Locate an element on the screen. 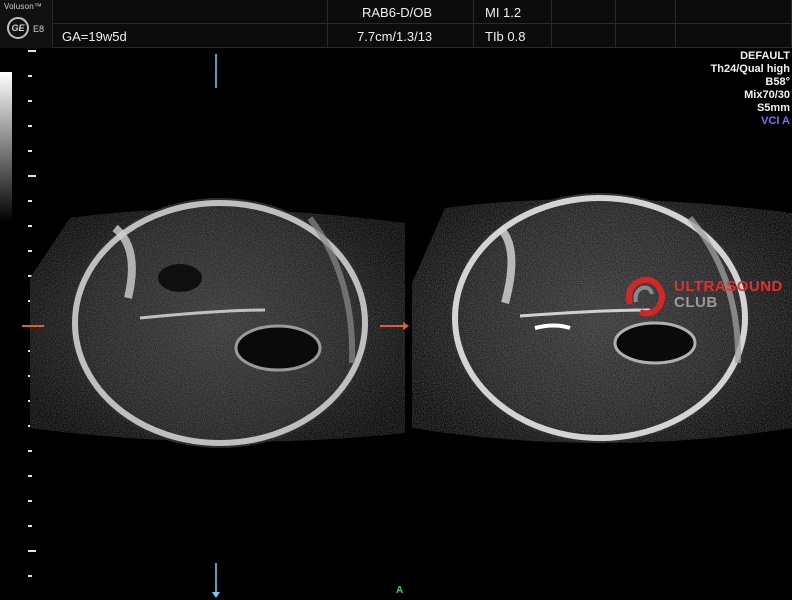  watermark-line2: CLUB is located at coordinates (696, 302).